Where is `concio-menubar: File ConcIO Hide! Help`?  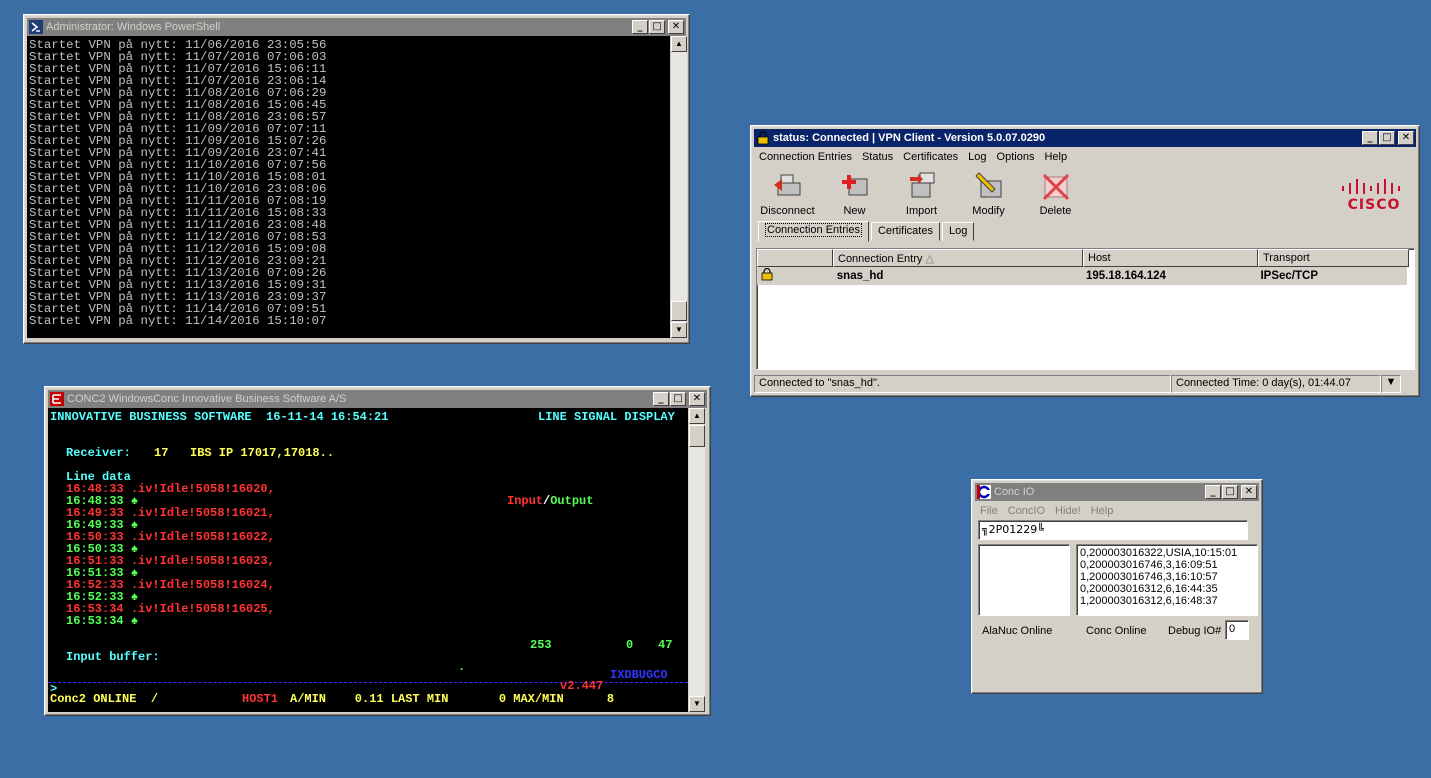 concio-menubar: File ConcIO Hide! Help is located at coordinates (1117, 511).